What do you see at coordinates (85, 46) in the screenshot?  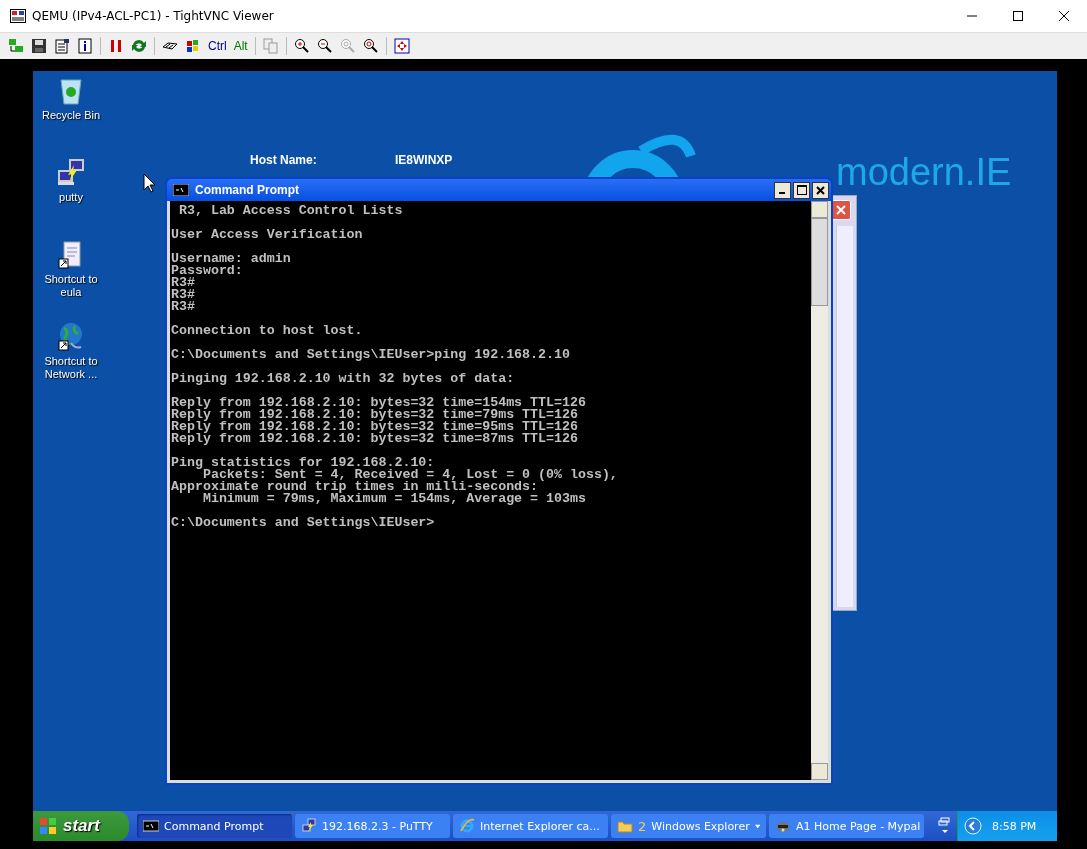 I see `info-icon` at bounding box center [85, 46].